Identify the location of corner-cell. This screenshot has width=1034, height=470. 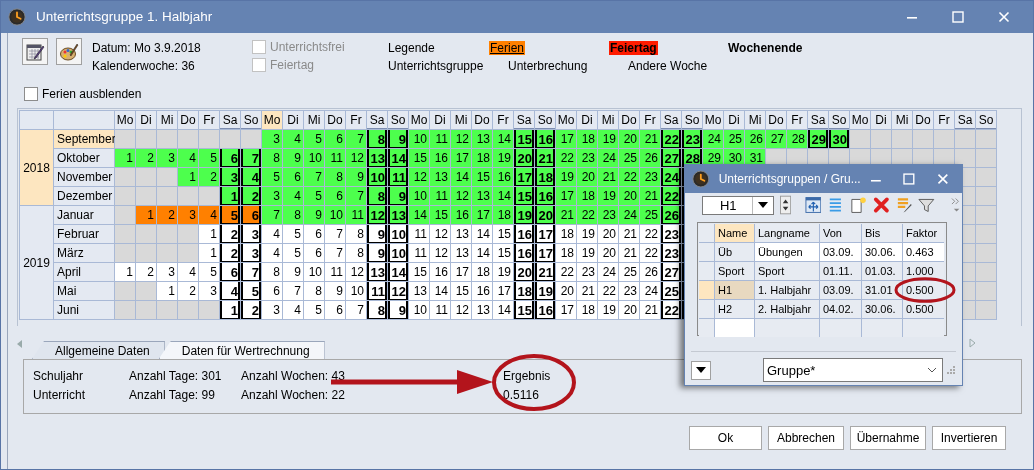
(84, 120).